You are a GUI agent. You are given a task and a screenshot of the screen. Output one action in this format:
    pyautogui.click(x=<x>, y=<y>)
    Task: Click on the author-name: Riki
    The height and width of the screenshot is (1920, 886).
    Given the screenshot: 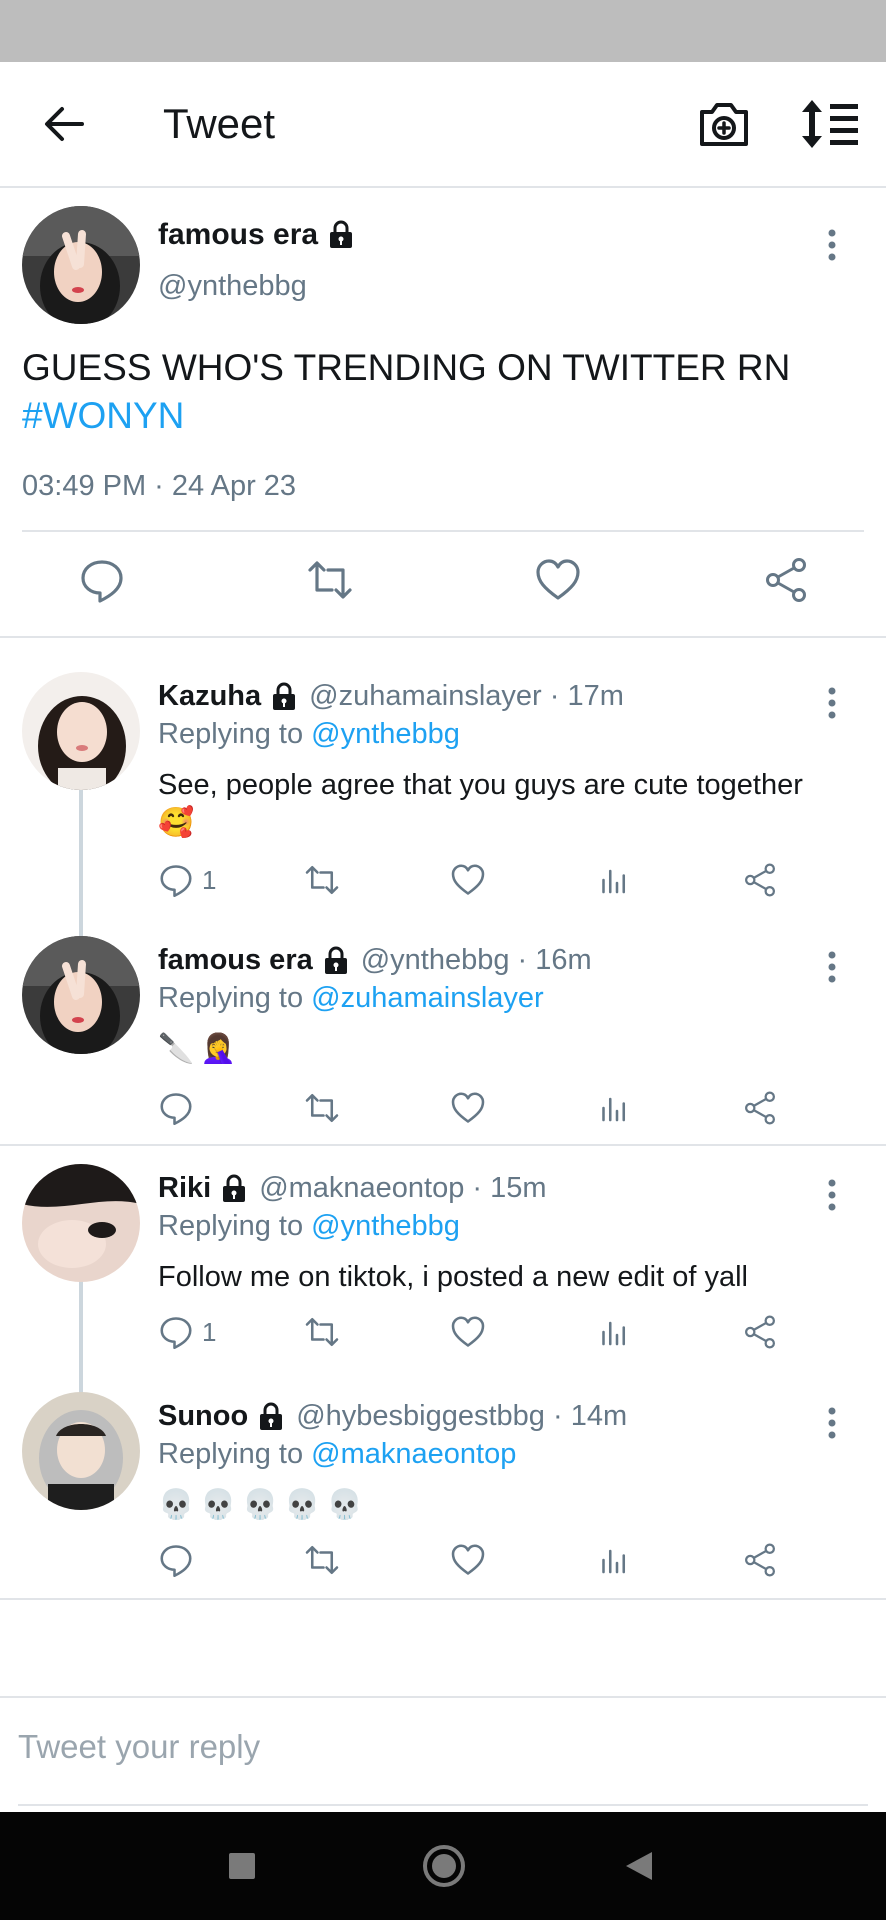 What is the action you would take?
    pyautogui.click(x=184, y=1188)
    